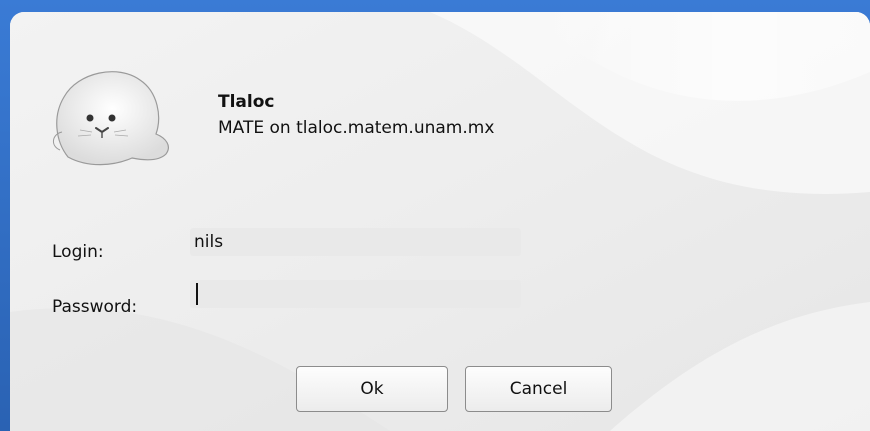 The width and height of the screenshot is (870, 431). Describe the element at coordinates (538, 389) in the screenshot. I see `cancel-button: Cancel` at that location.